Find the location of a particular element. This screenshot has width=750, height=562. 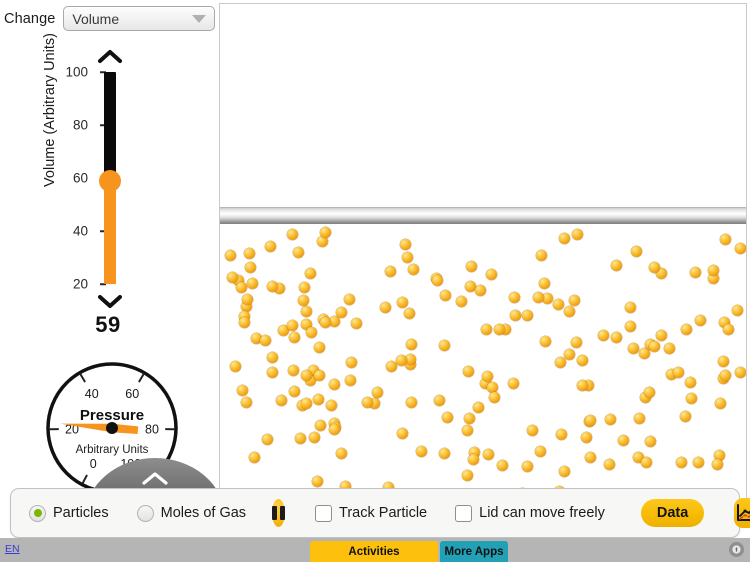

info-button is located at coordinates (736, 549).